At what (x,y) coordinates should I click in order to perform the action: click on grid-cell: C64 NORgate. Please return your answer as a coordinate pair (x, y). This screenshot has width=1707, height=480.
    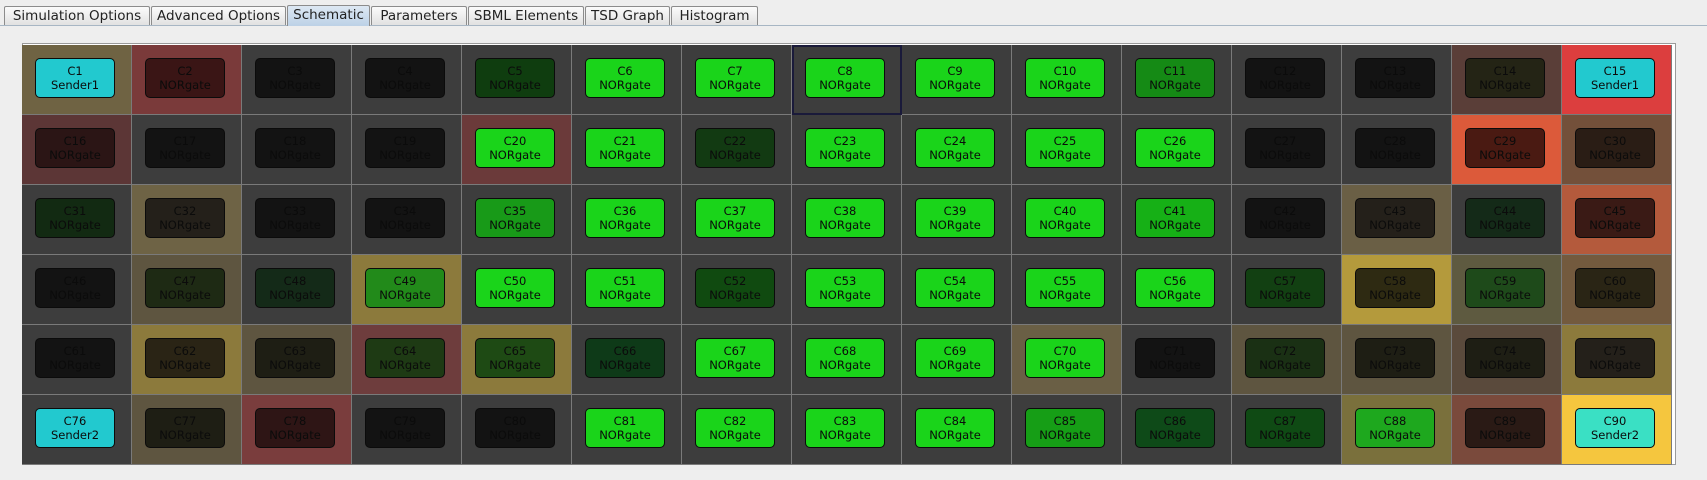
    Looking at the image, I should click on (407, 360).